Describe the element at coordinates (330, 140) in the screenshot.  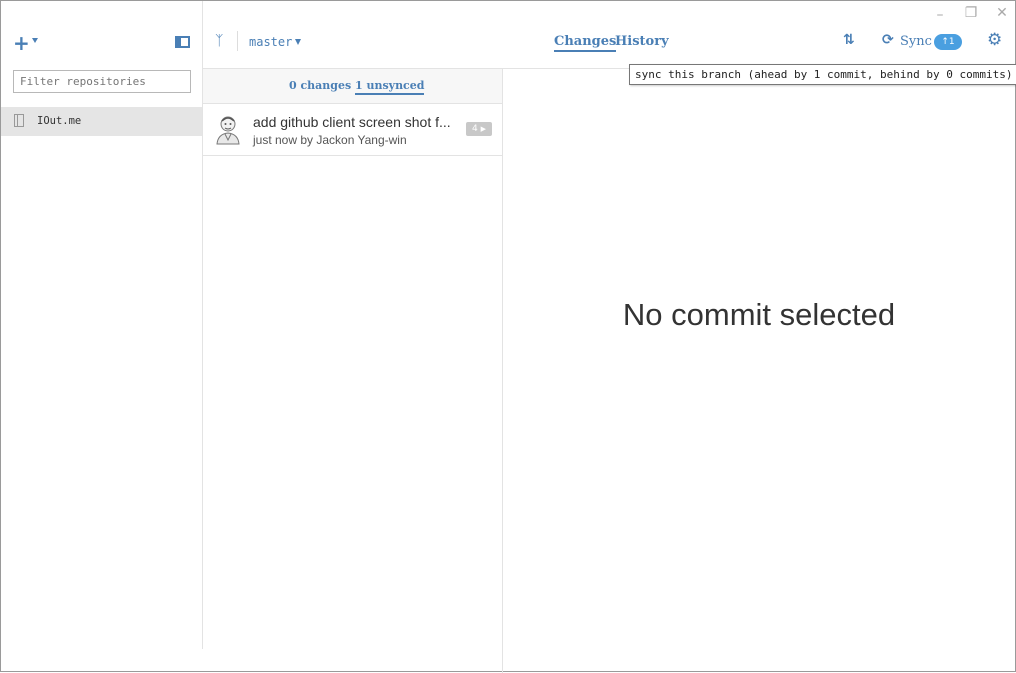
I see `commit-meta: just now by Jackon Yang-win` at that location.